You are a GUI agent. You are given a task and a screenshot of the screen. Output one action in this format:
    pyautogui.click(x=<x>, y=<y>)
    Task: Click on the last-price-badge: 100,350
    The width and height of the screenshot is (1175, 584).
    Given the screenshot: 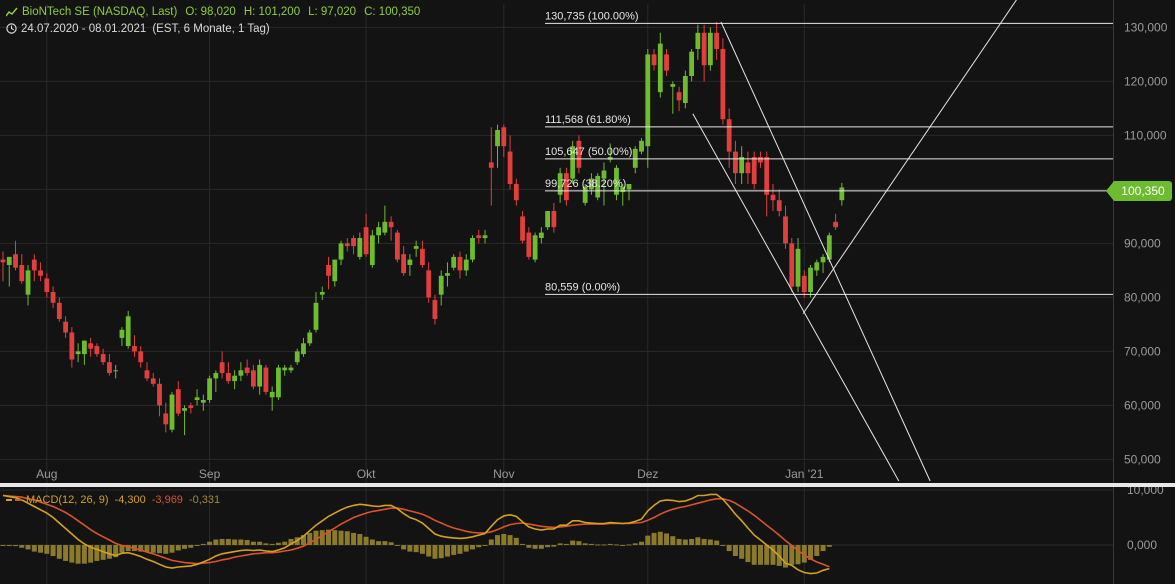 What is the action you would take?
    pyautogui.click(x=1139, y=191)
    